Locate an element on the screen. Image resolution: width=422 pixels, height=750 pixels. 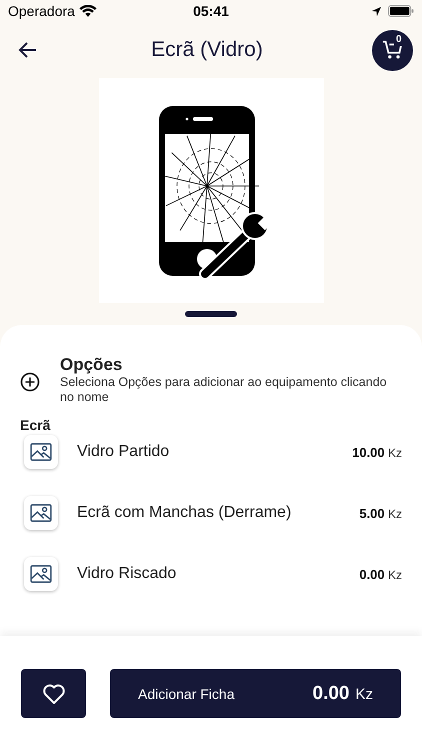
add-button: Adicionar Ficha 0.00 Kz is located at coordinates (255, 693).